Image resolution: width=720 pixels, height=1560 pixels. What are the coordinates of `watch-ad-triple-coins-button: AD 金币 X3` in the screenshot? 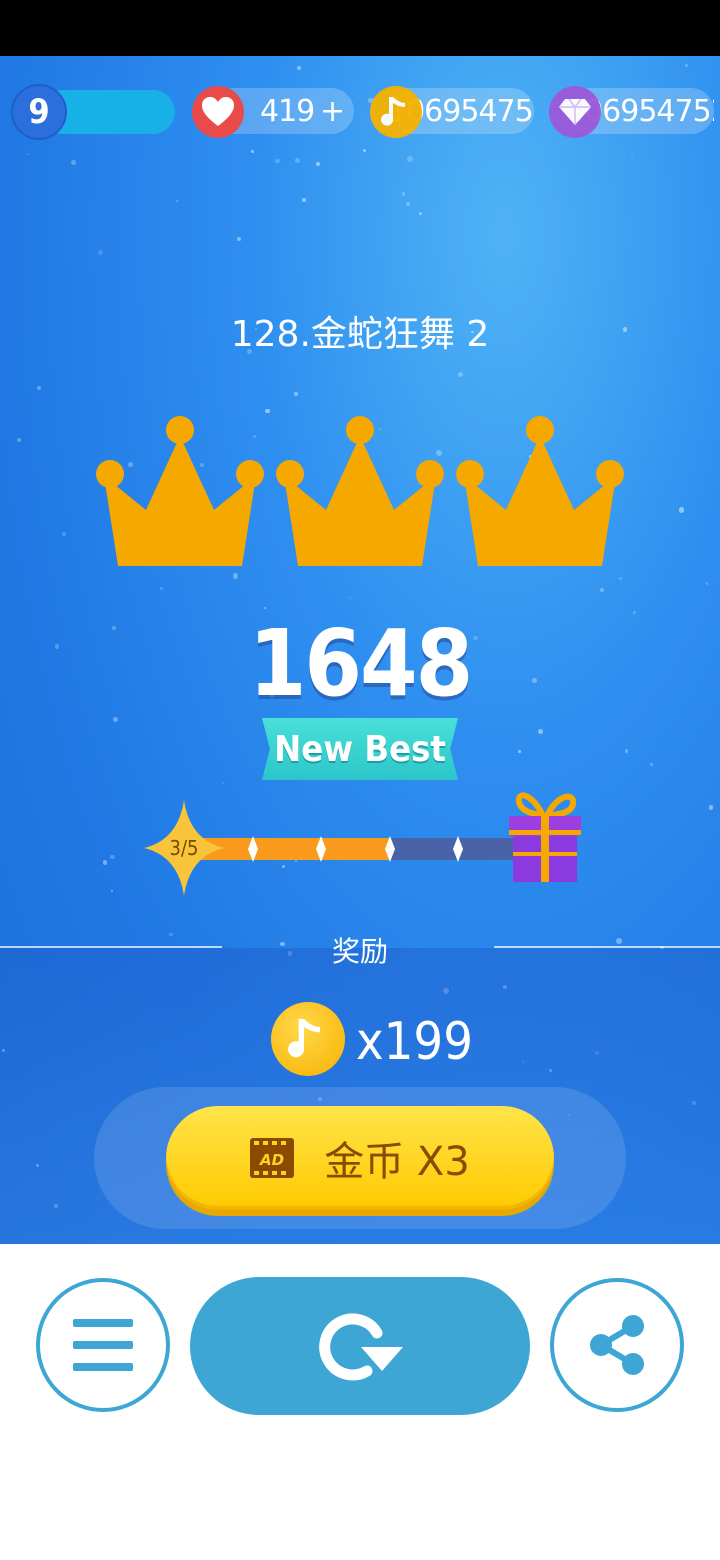 It's located at (360, 1158).